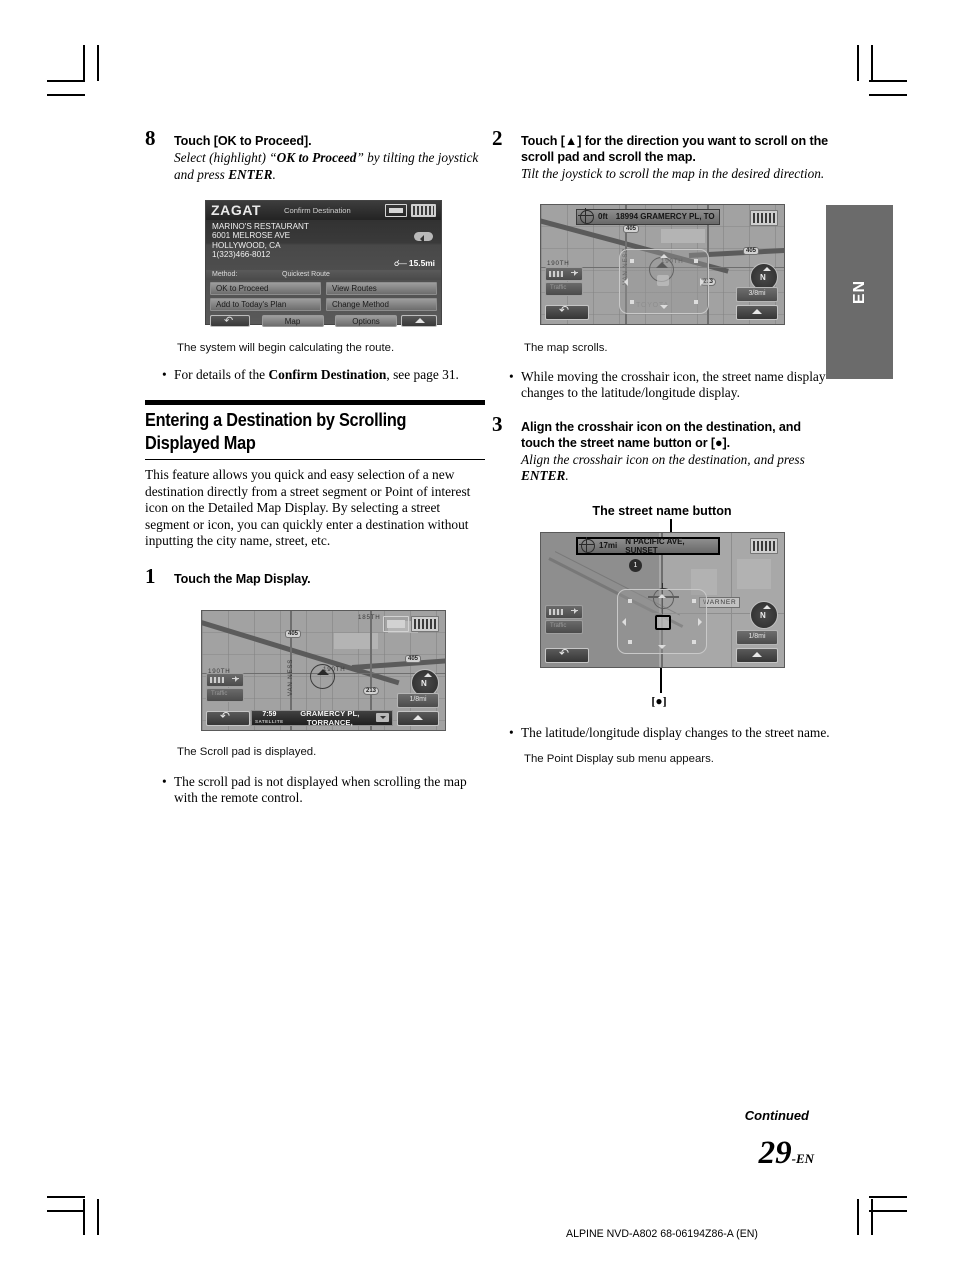  I want to click on method-label: Method:, so click(225, 274).